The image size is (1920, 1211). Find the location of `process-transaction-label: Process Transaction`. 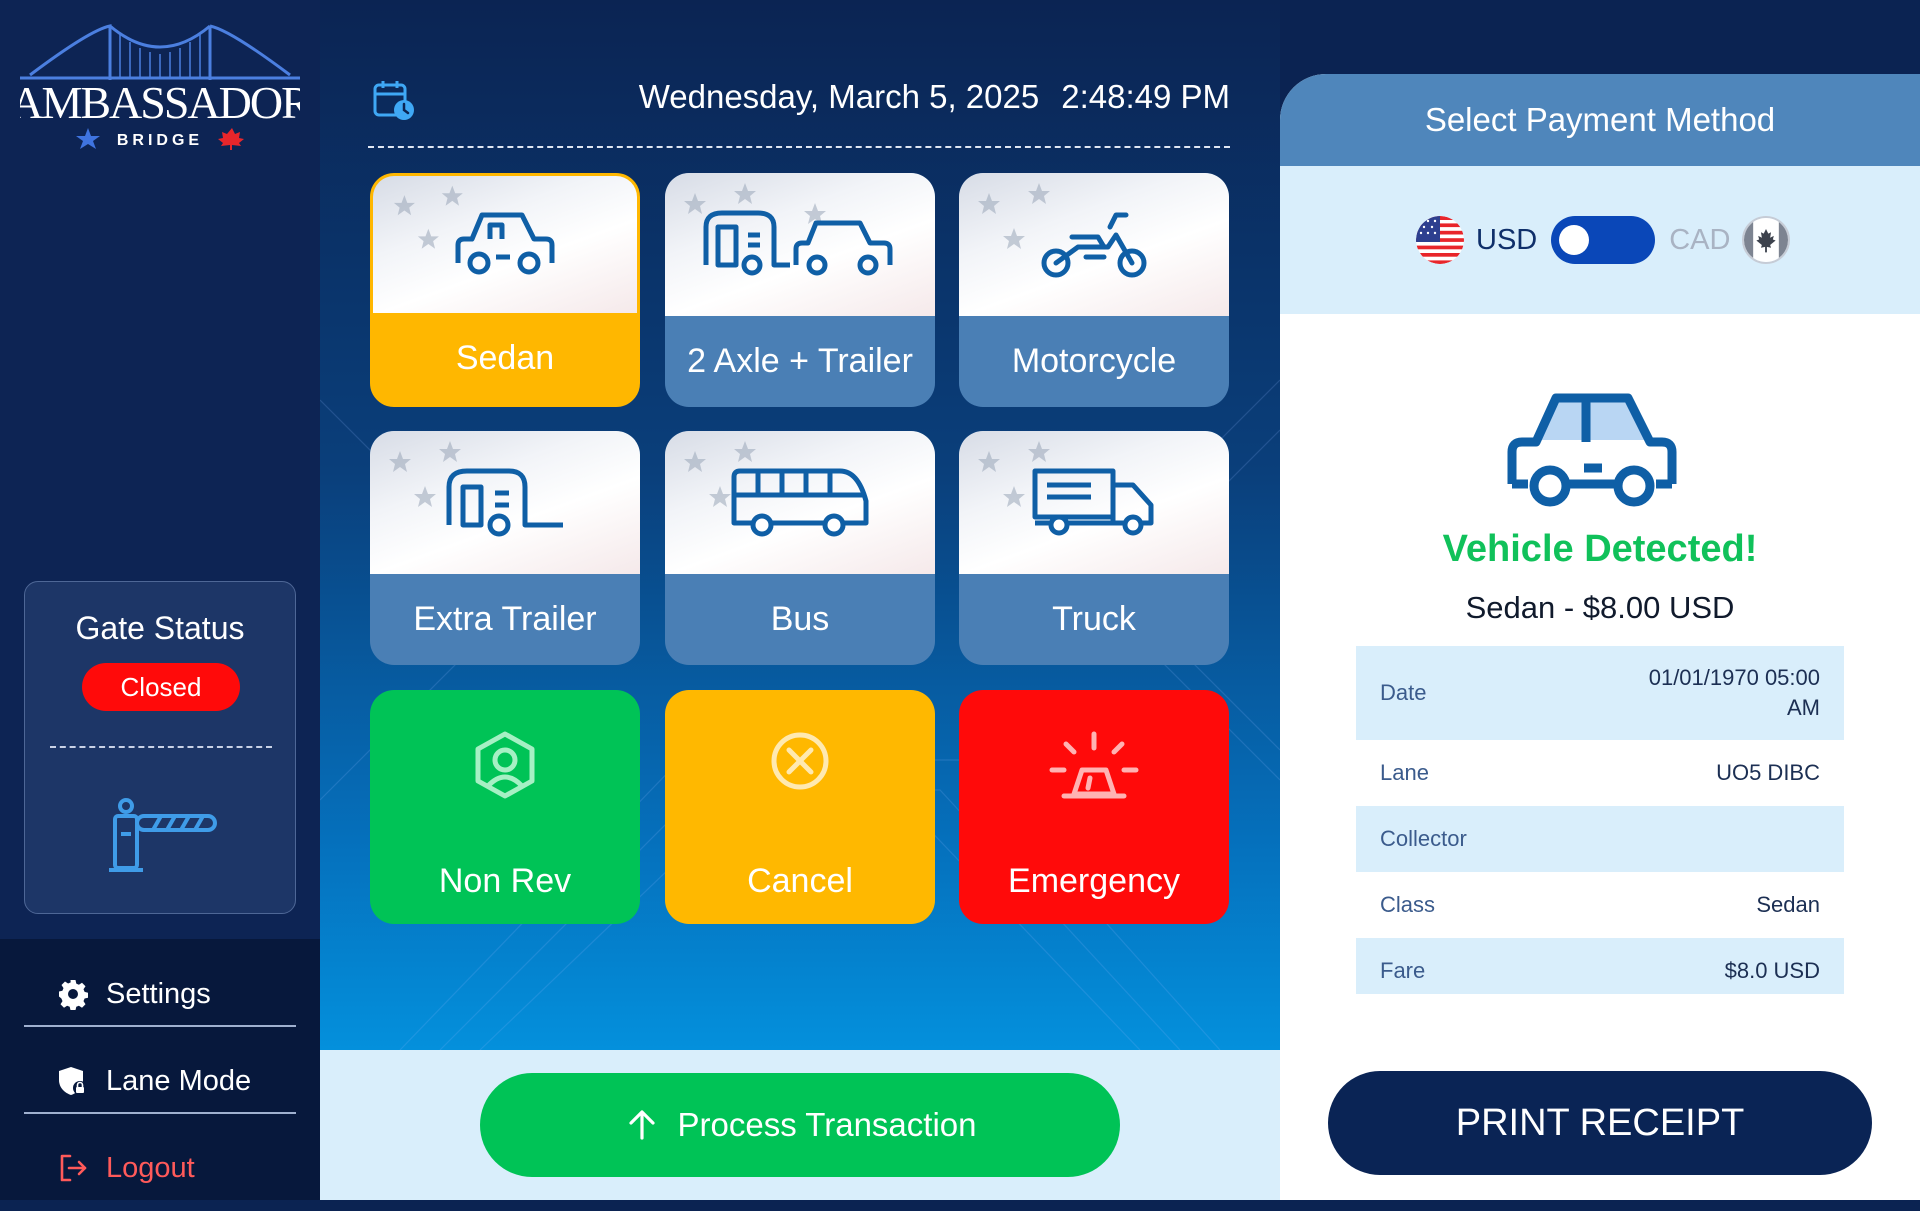

process-transaction-label: Process Transaction is located at coordinates (827, 1124).